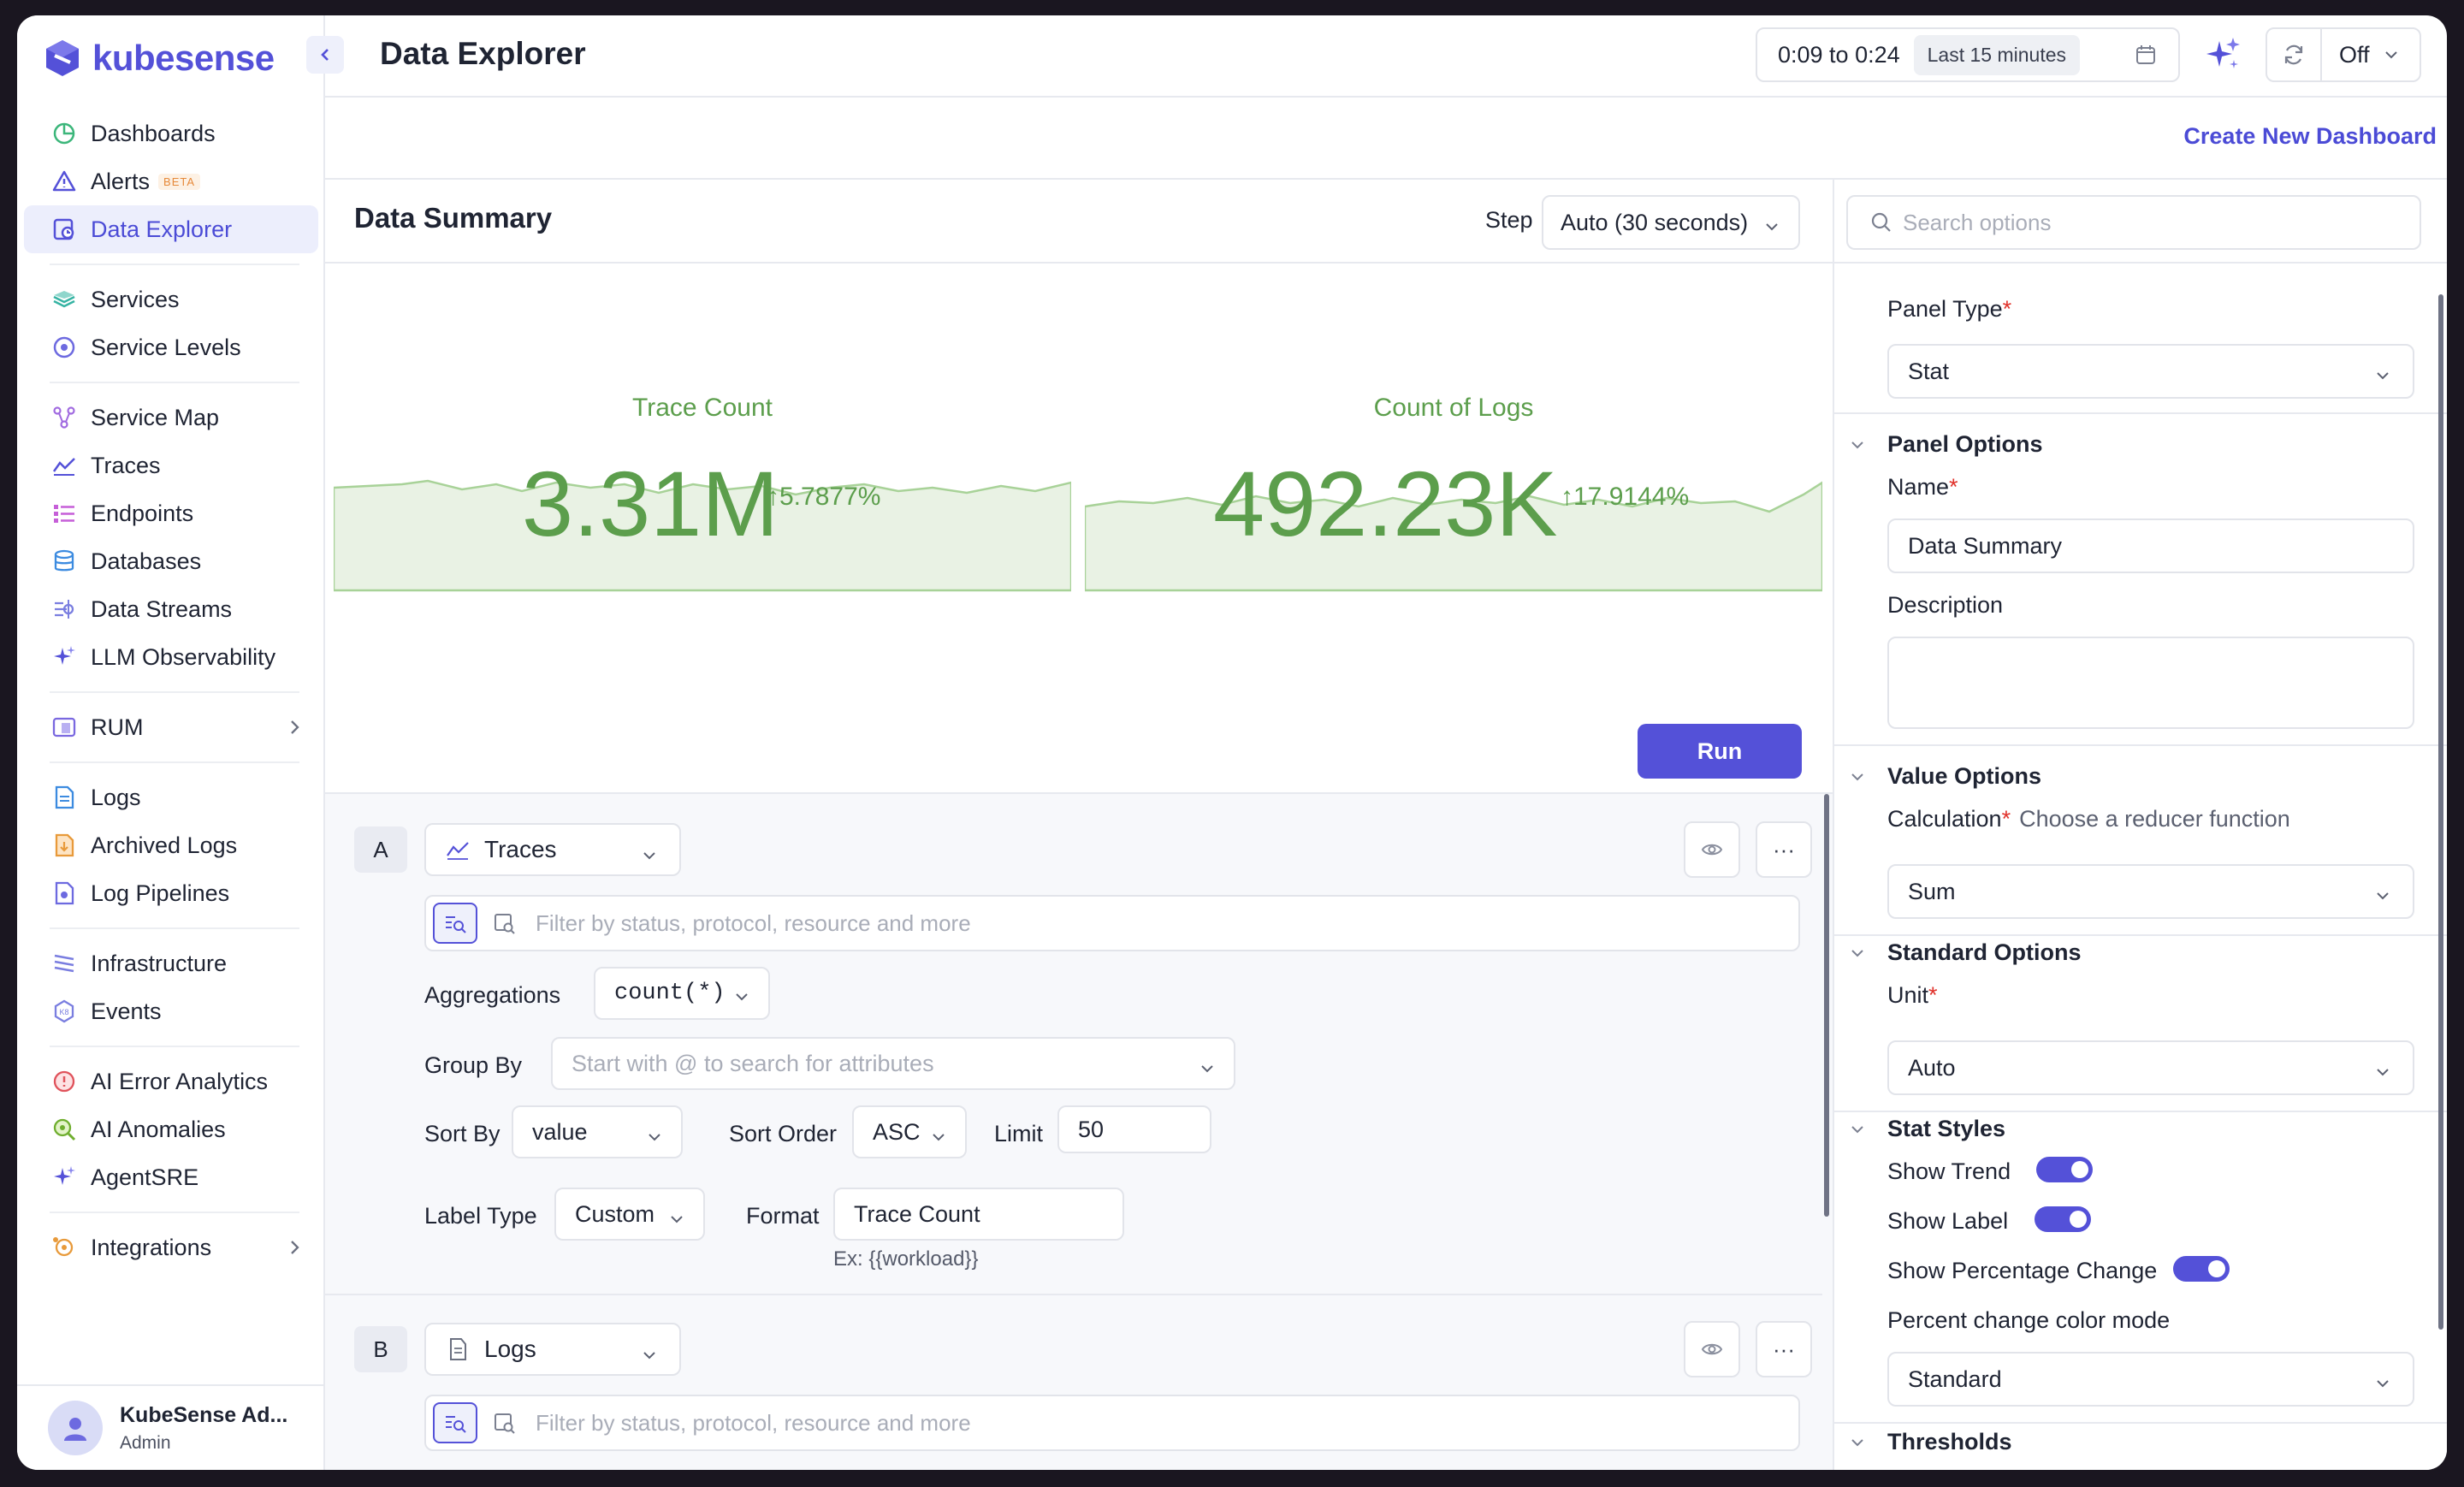 The height and width of the screenshot is (1487, 2464). What do you see at coordinates (1134, 1129) in the screenshot?
I see `limit-input: 50` at bounding box center [1134, 1129].